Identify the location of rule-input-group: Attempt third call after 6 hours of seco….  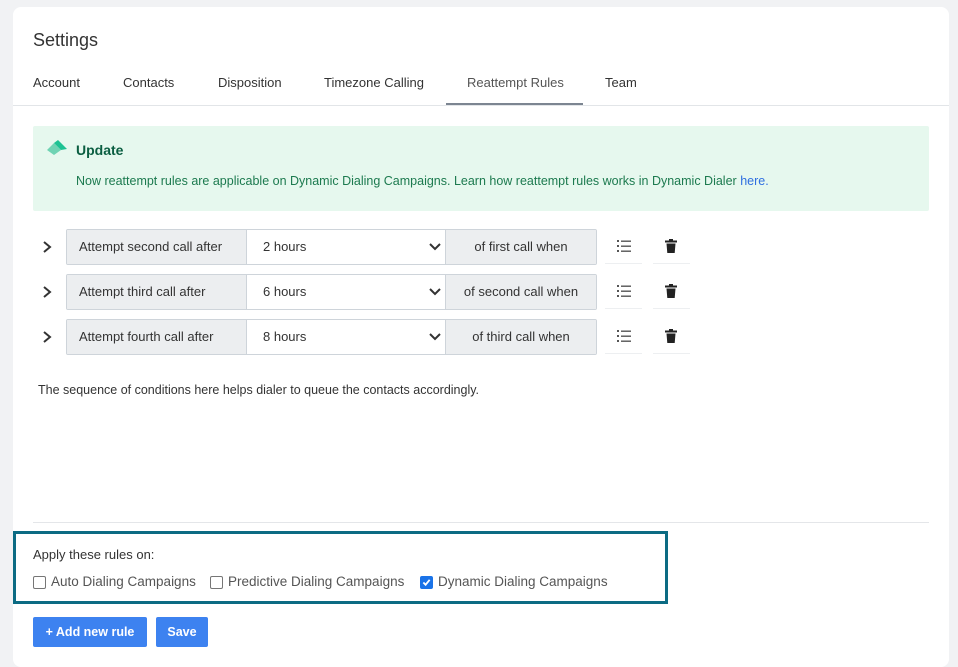
(331, 292).